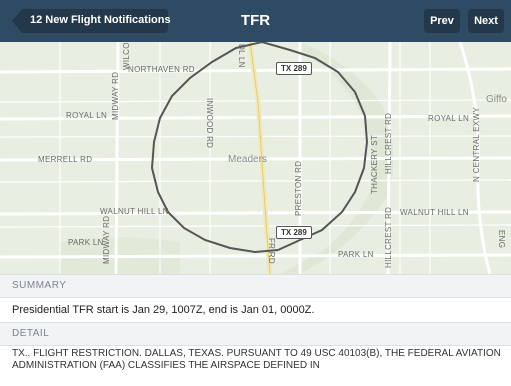 Image resolution: width=511 pixels, height=386 pixels. What do you see at coordinates (356, 254) in the screenshot?
I see `road-label-park-right: PARK LN` at bounding box center [356, 254].